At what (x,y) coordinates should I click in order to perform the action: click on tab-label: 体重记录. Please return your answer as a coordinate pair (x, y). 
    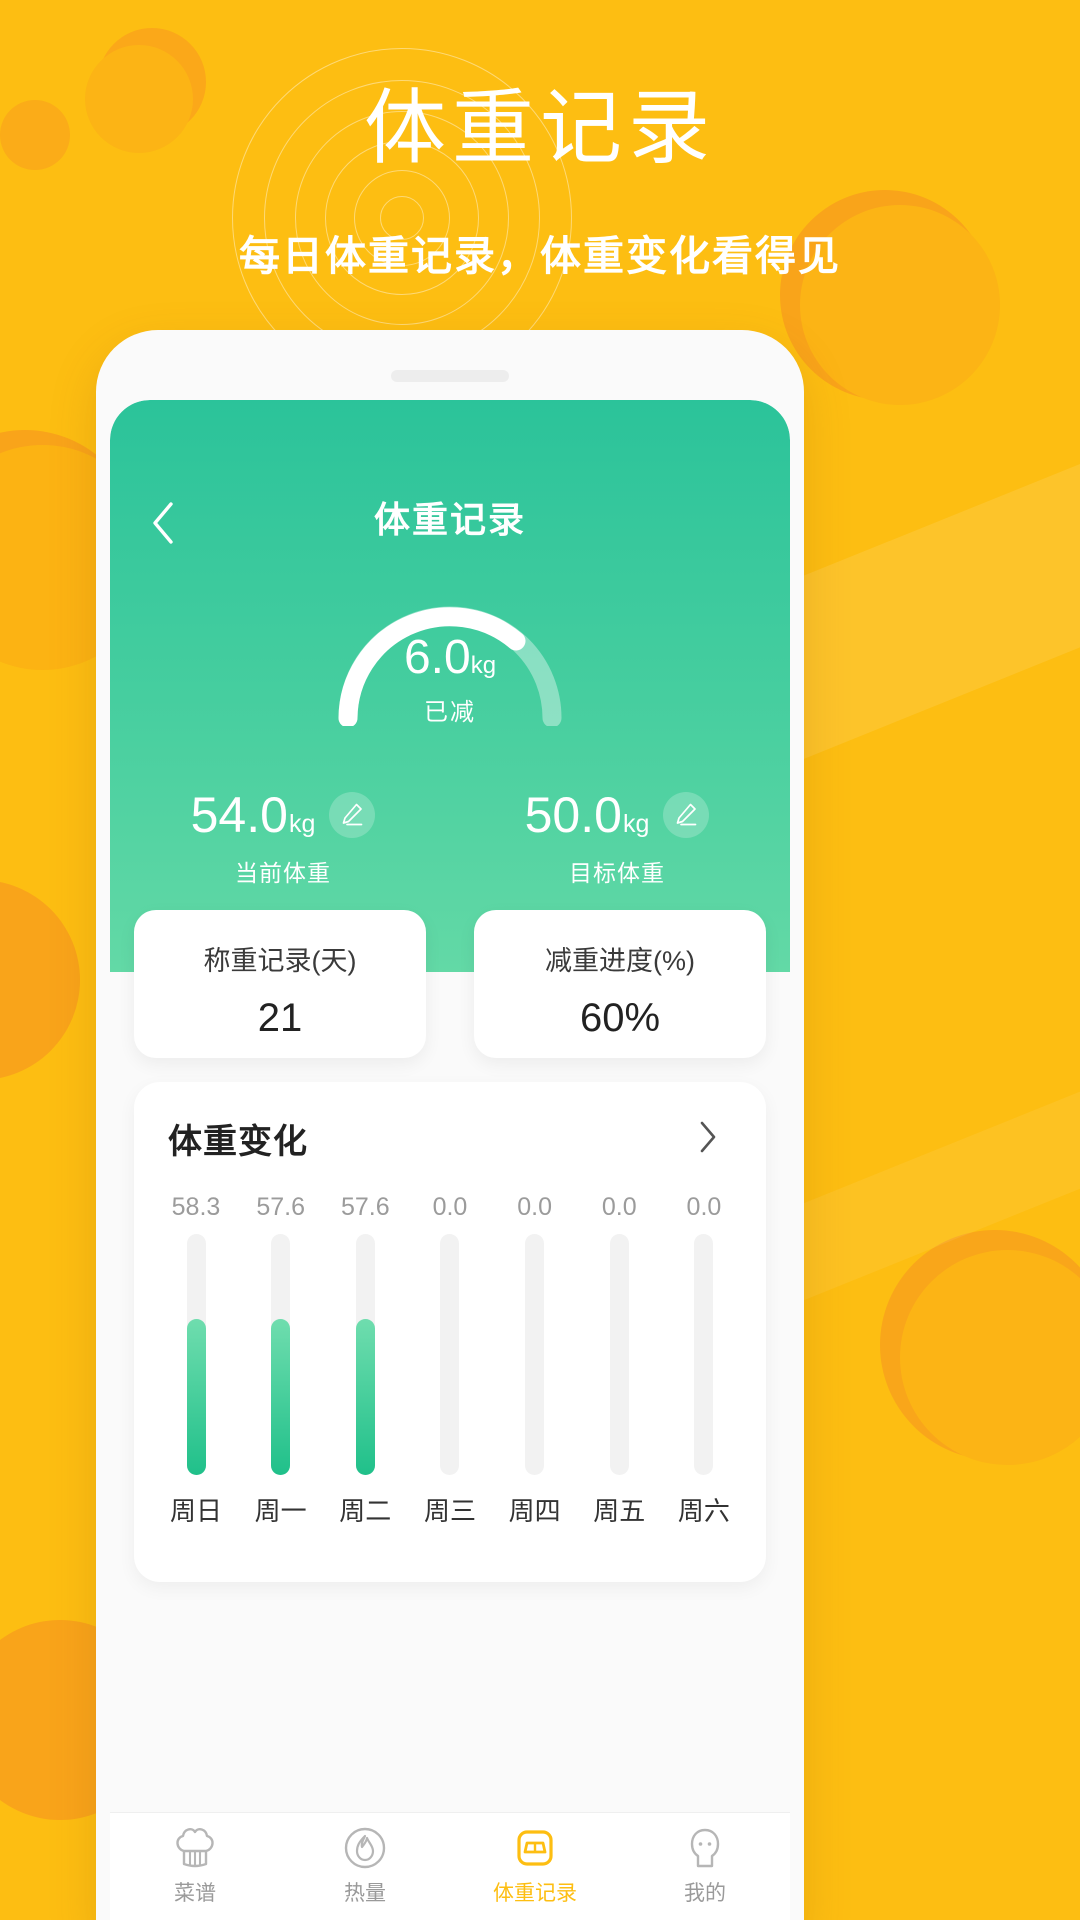
    Looking at the image, I should click on (535, 1893).